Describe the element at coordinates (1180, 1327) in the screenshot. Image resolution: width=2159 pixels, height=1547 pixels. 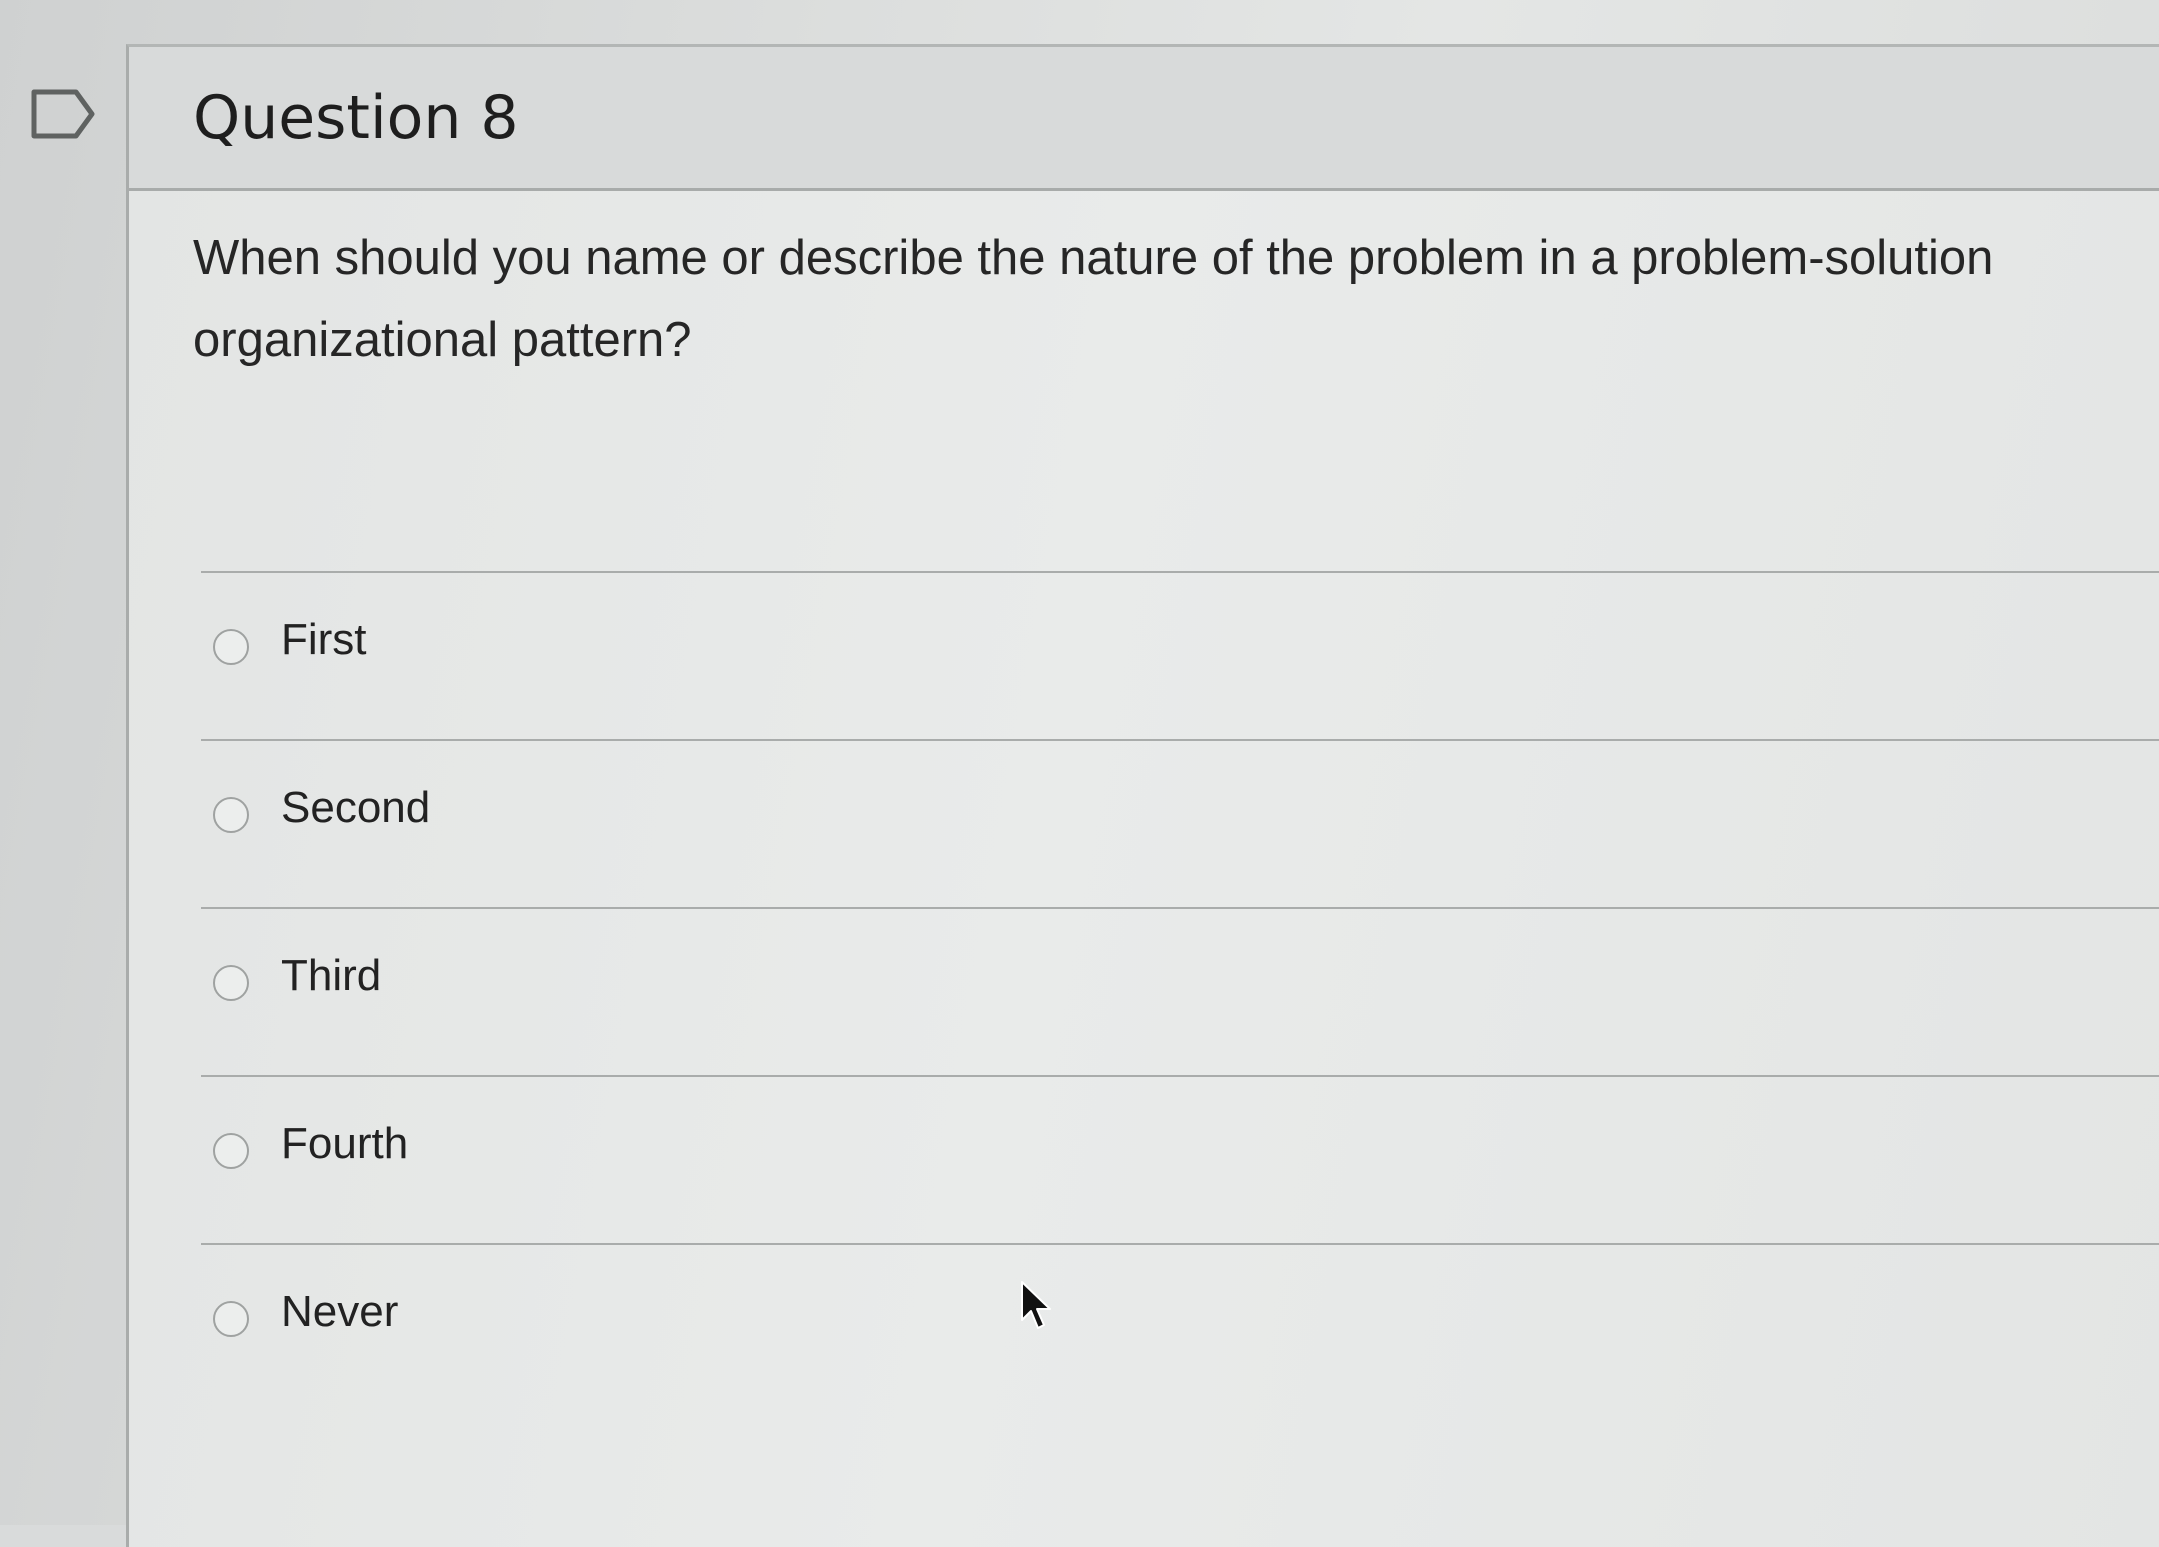
I see `answer-option-never: Never` at that location.